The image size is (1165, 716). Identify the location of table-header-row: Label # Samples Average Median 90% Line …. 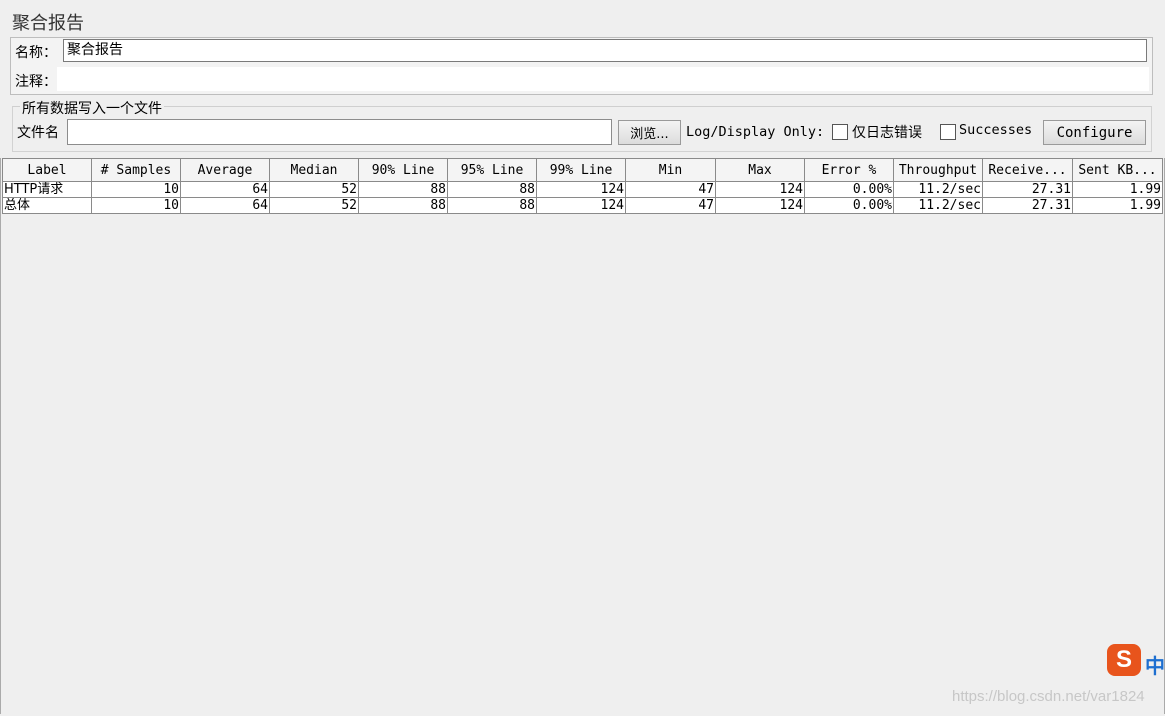
(582, 170).